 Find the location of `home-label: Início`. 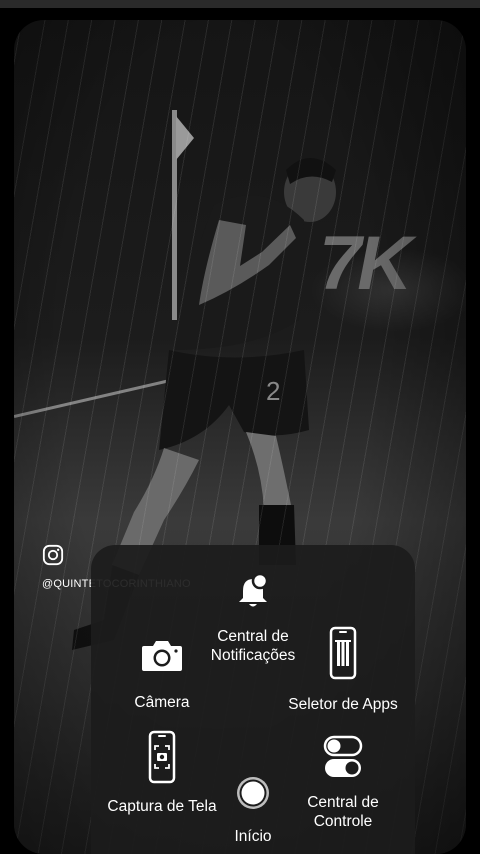

home-label: Início is located at coordinates (253, 836).